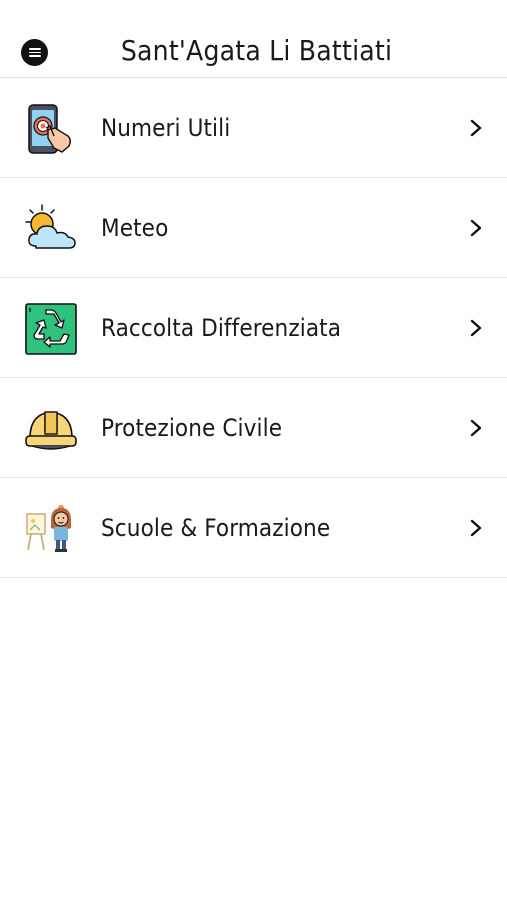 This screenshot has width=507, height=900. Describe the element at coordinates (51, 329) in the screenshot. I see `recycle-icon` at that location.